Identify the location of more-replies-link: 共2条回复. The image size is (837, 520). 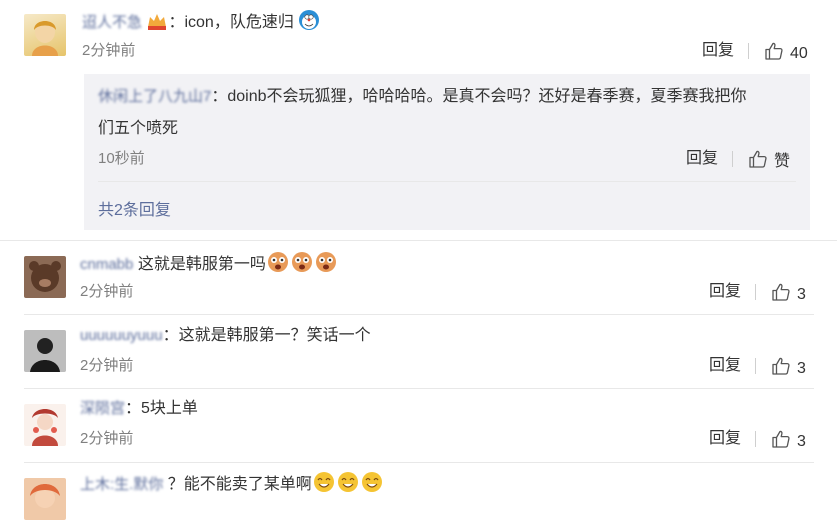
(134, 208).